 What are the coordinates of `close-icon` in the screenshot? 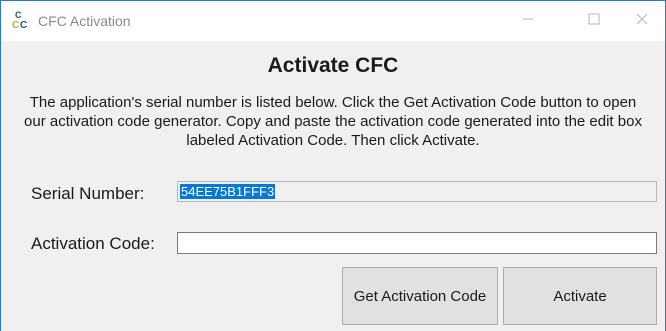 It's located at (642, 21).